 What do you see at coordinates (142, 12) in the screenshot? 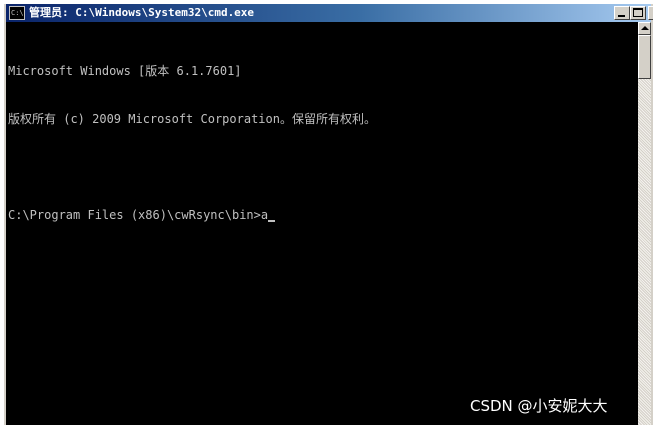
I see `window-title: 管理员: C:\Windows\System32\cmd.exe` at bounding box center [142, 12].